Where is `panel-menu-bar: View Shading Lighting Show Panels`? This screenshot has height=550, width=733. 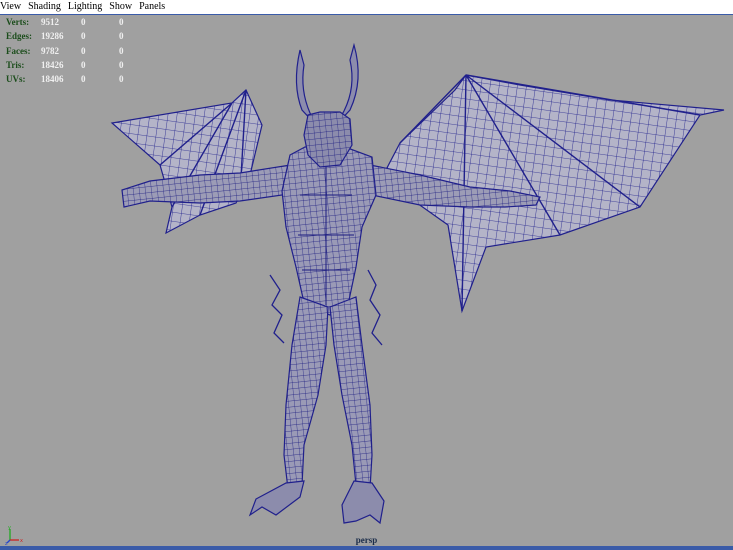 panel-menu-bar: View Shading Lighting Show Panels is located at coordinates (366, 7).